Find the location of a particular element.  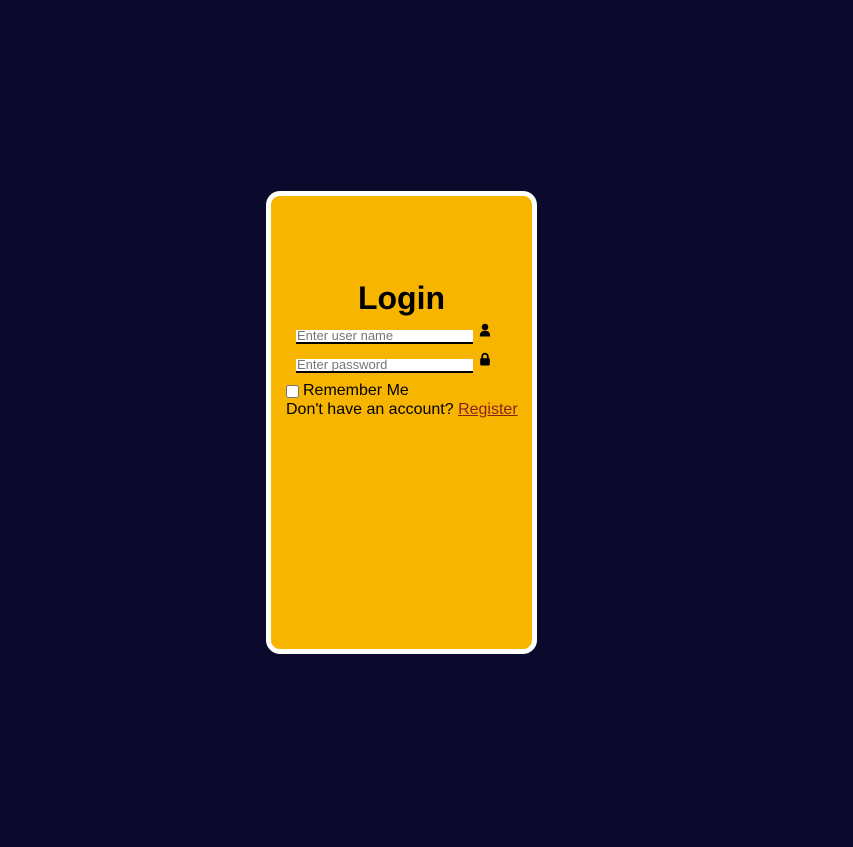

password-field-wrapper is located at coordinates (384, 364).